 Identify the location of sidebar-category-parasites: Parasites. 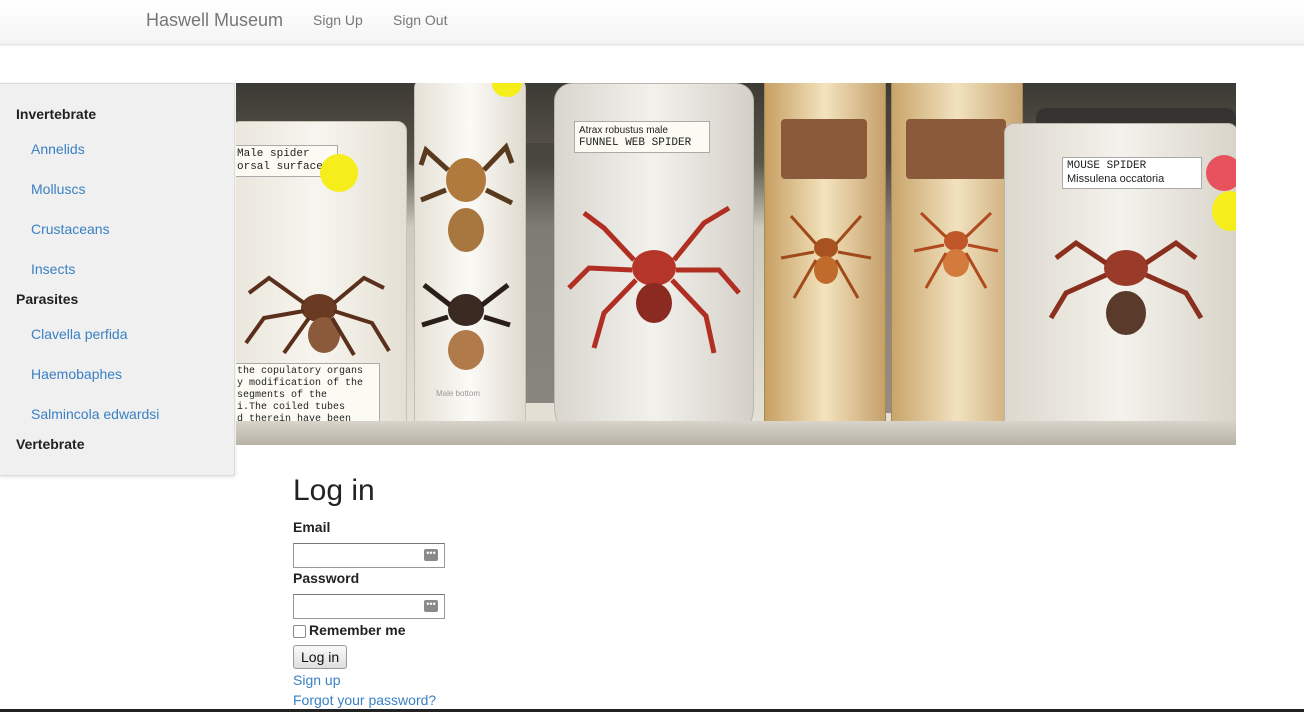
(47, 299).